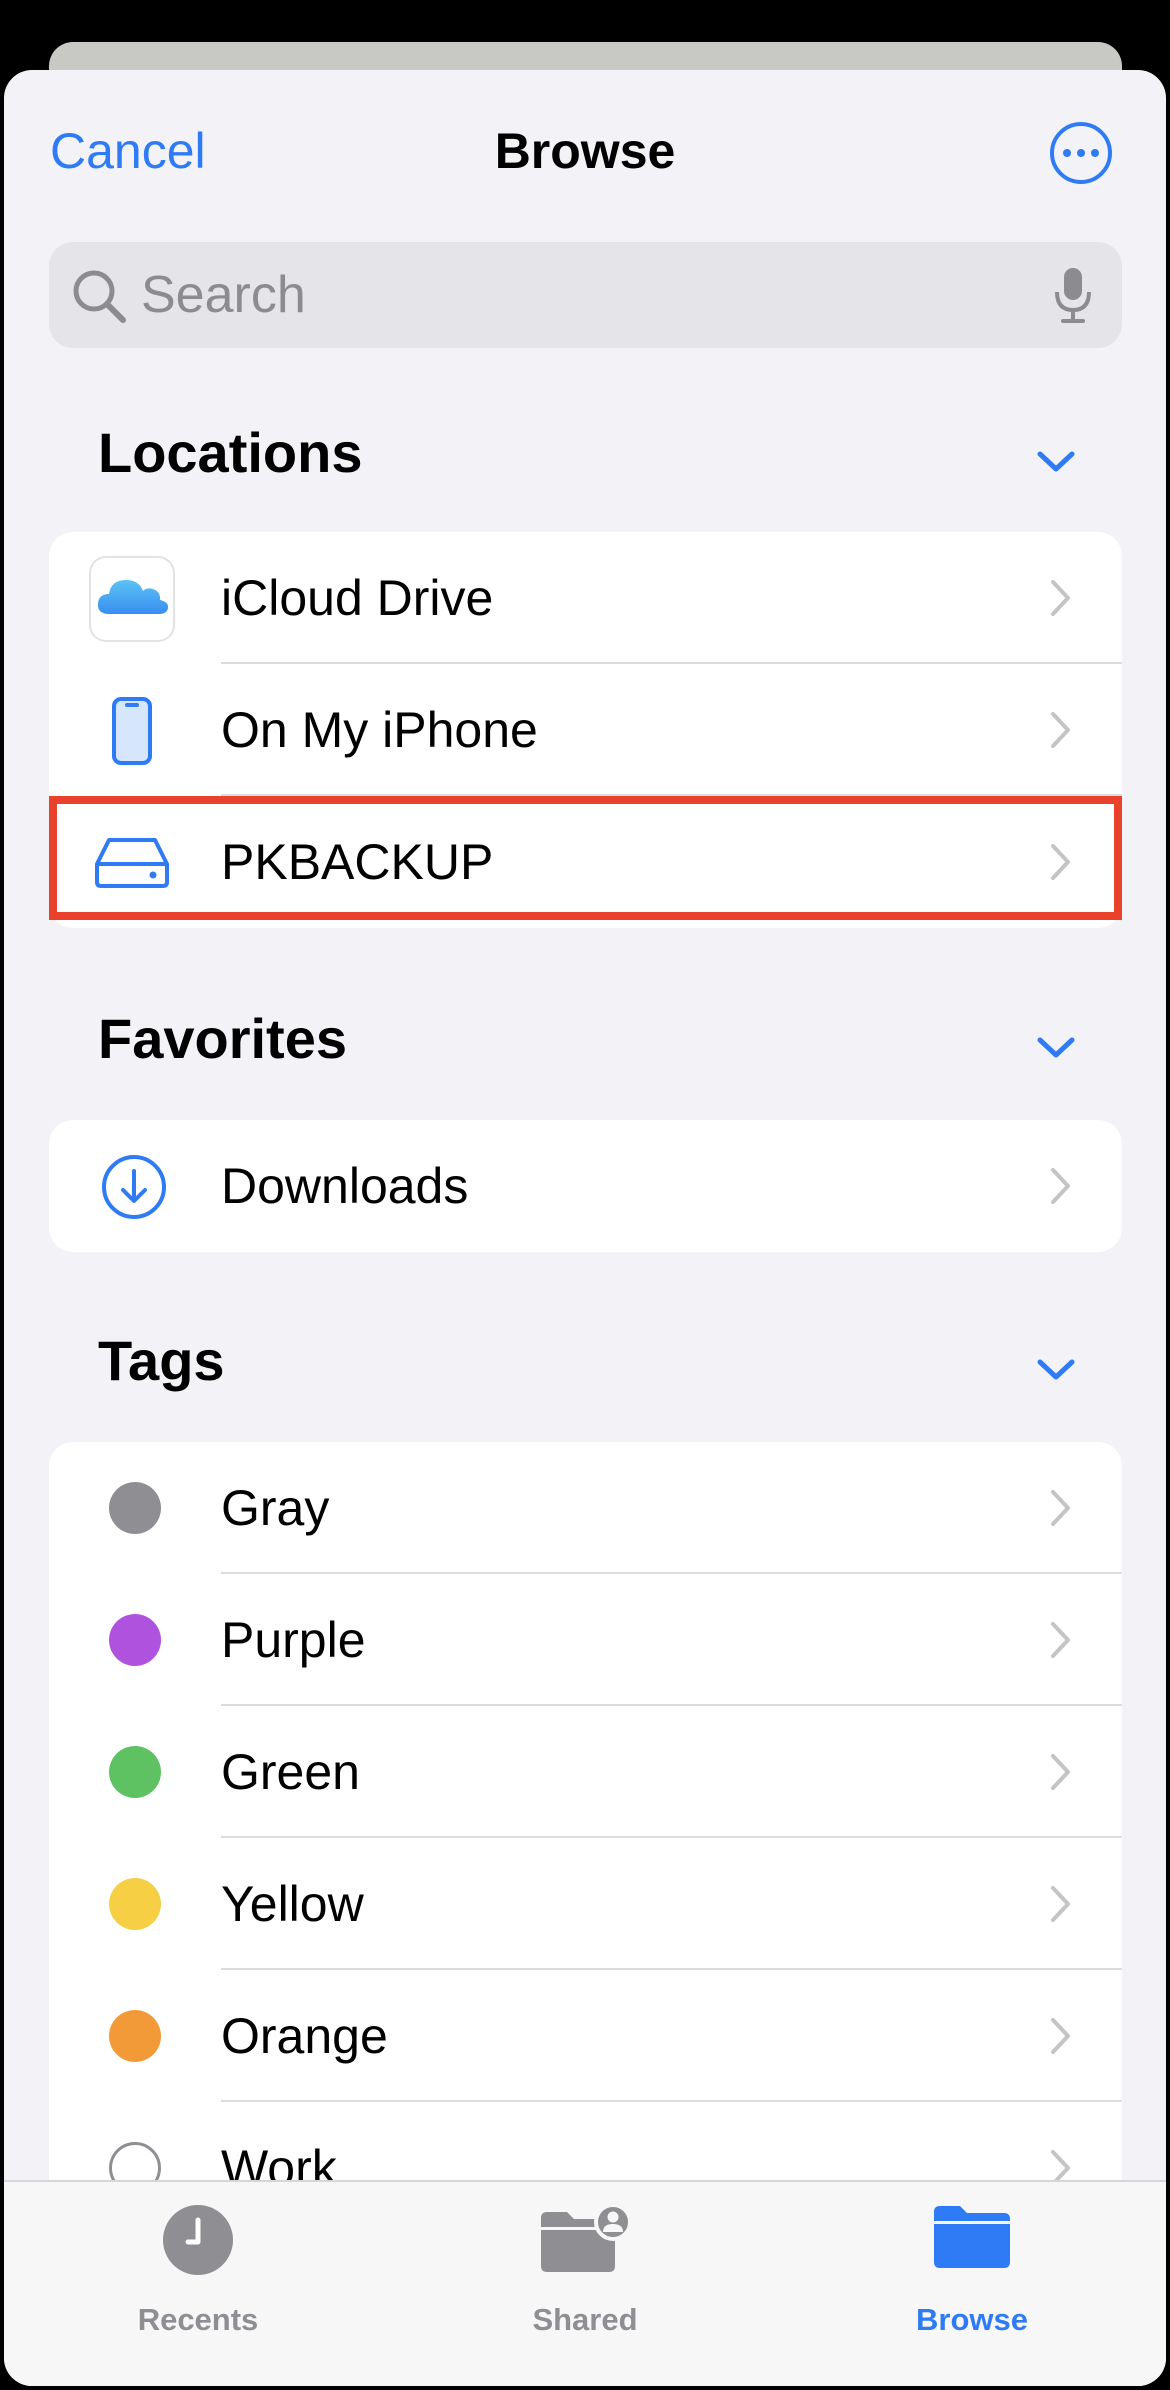  Describe the element at coordinates (292, 1904) in the screenshot. I see `tag-label: Yellow` at that location.